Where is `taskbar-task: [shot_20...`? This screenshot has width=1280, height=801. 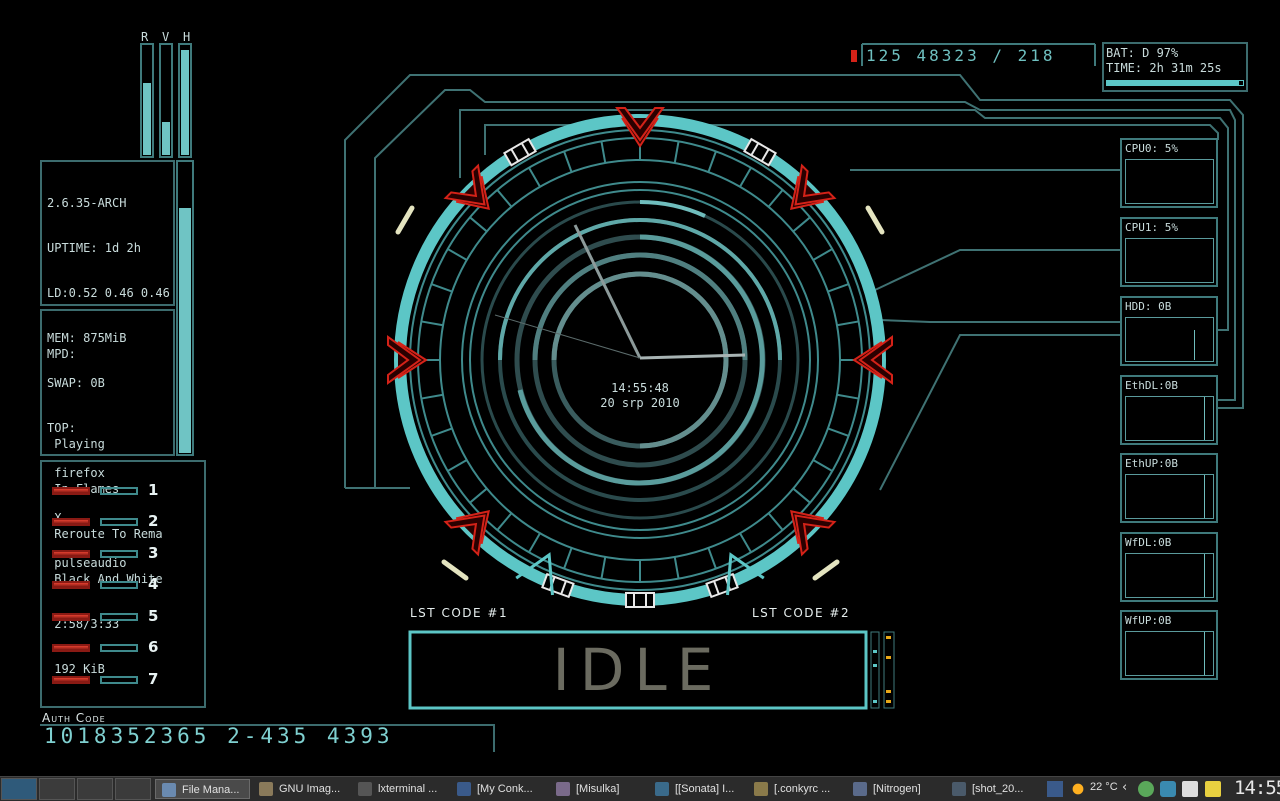 taskbar-task: [shot_20... is located at coordinates (993, 789).